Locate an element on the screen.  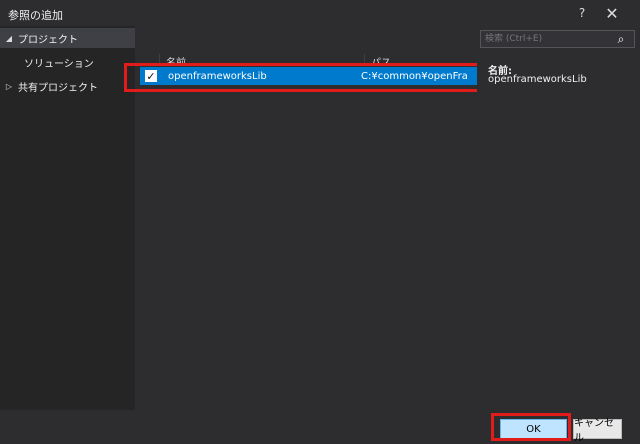
ok-button-highlight is located at coordinates (531, 427).